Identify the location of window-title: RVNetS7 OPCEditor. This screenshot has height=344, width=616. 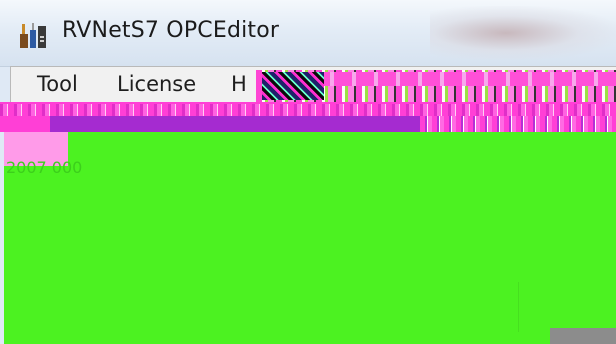
(171, 30).